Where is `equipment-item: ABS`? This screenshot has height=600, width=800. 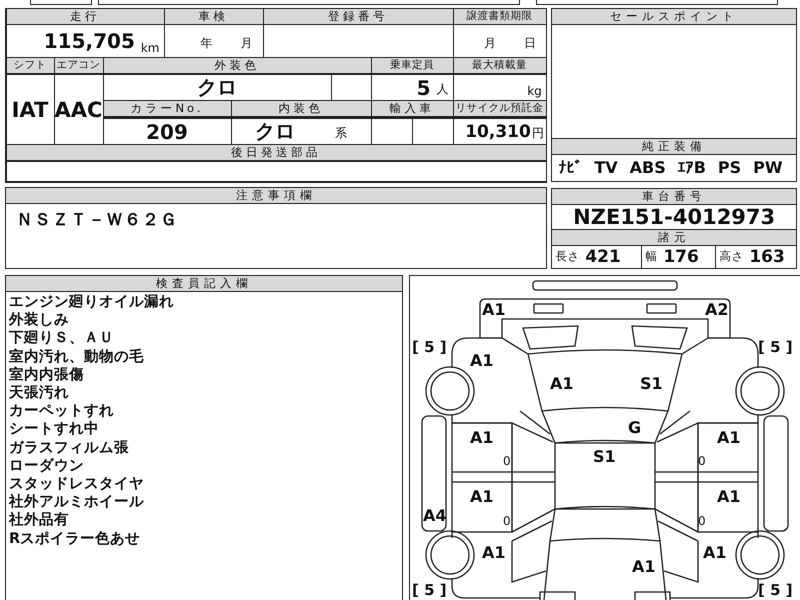
equipment-item: ABS is located at coordinates (648, 168).